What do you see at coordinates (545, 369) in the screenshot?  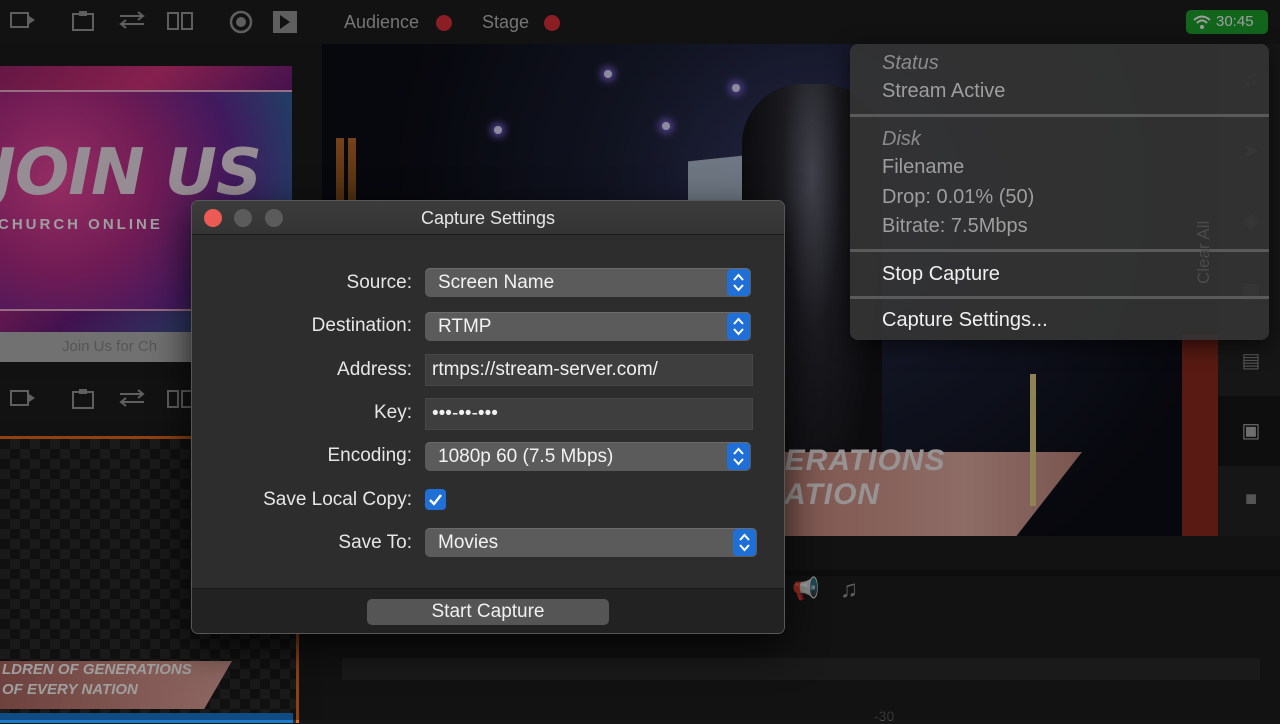 I see `address-value: rtmps://stream-server.com/` at bounding box center [545, 369].